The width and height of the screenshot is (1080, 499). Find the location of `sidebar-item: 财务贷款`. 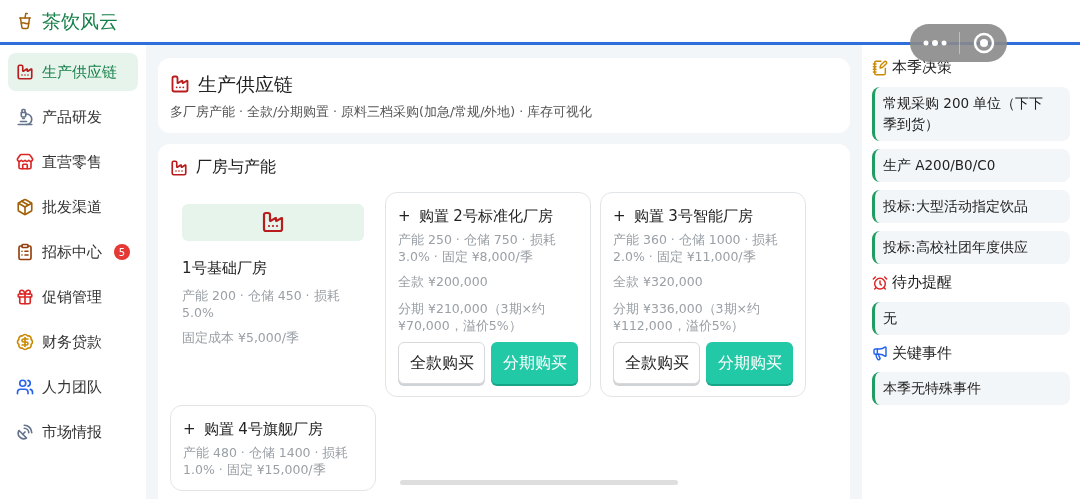

sidebar-item: 财务贷款 is located at coordinates (73, 342).